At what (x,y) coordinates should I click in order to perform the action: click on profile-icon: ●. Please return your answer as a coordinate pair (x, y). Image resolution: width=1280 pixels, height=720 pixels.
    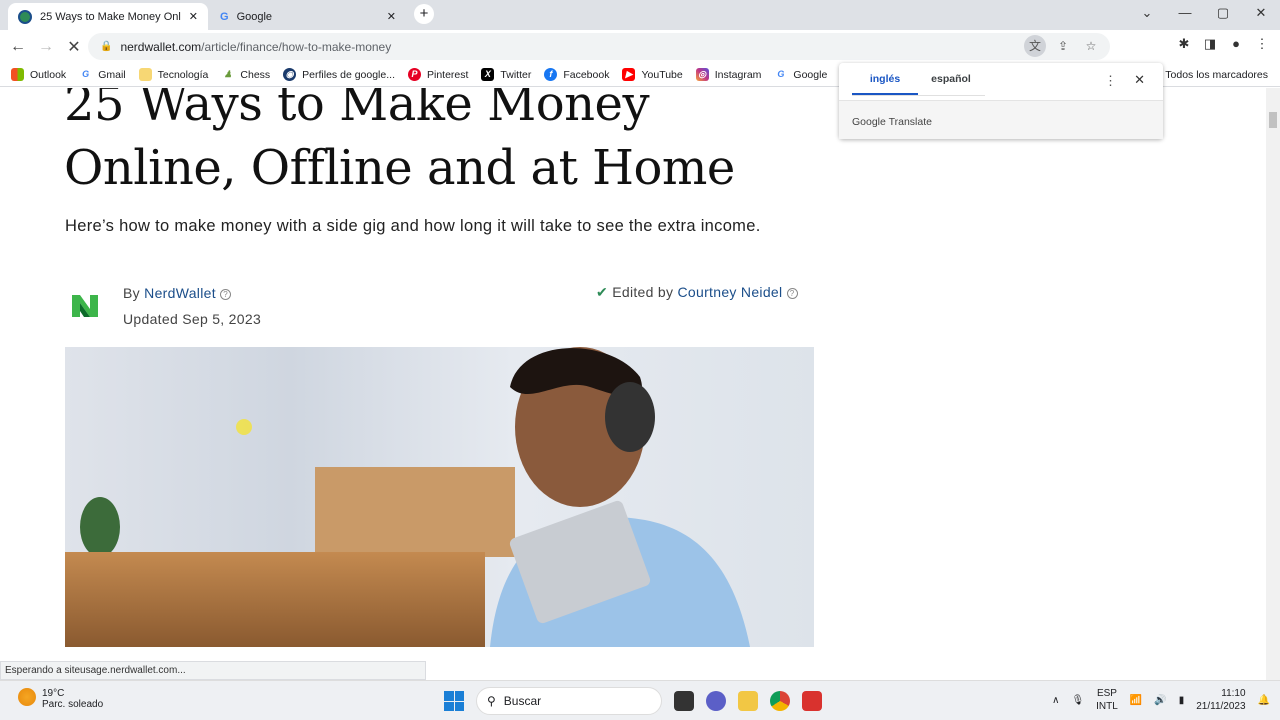
    Looking at the image, I should click on (1236, 44).